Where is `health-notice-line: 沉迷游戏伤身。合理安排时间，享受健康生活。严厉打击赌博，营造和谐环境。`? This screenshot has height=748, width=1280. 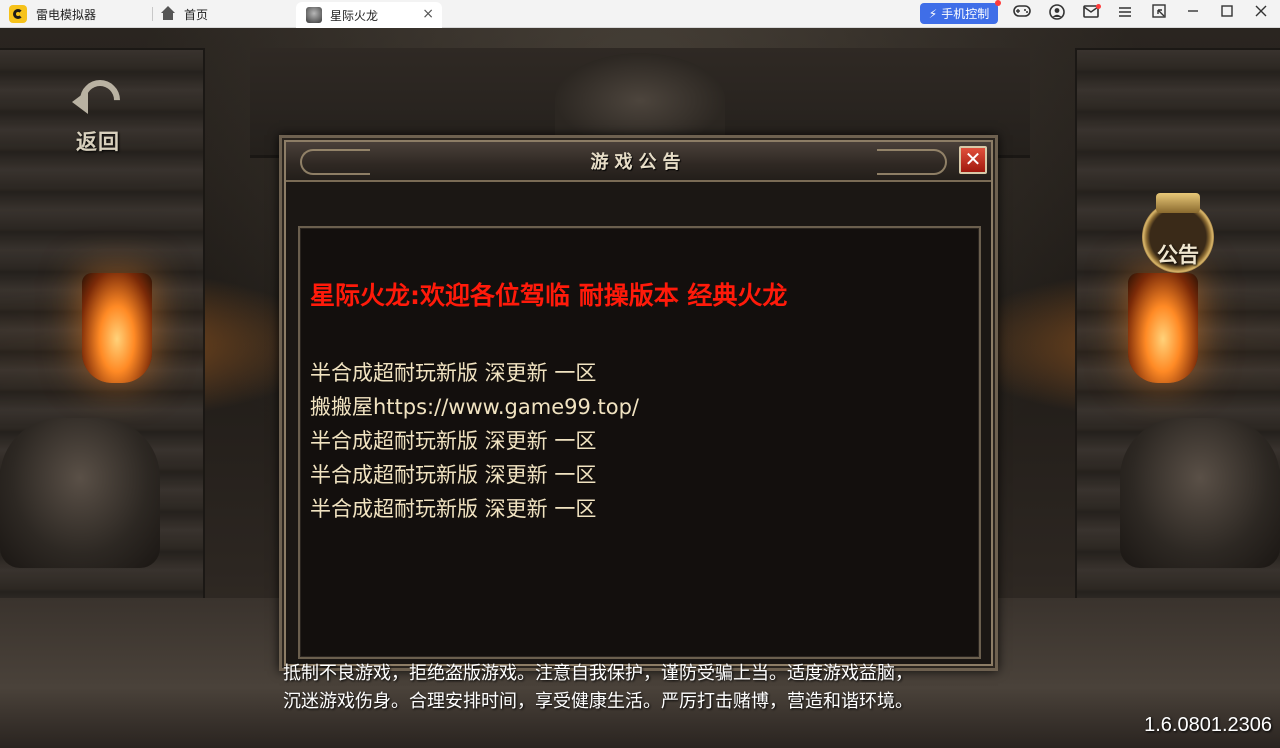 health-notice-line: 沉迷游戏伤身。合理安排时间，享受健康生活。严厉打击赌博，营造和谐环境。 is located at coordinates (598, 701).